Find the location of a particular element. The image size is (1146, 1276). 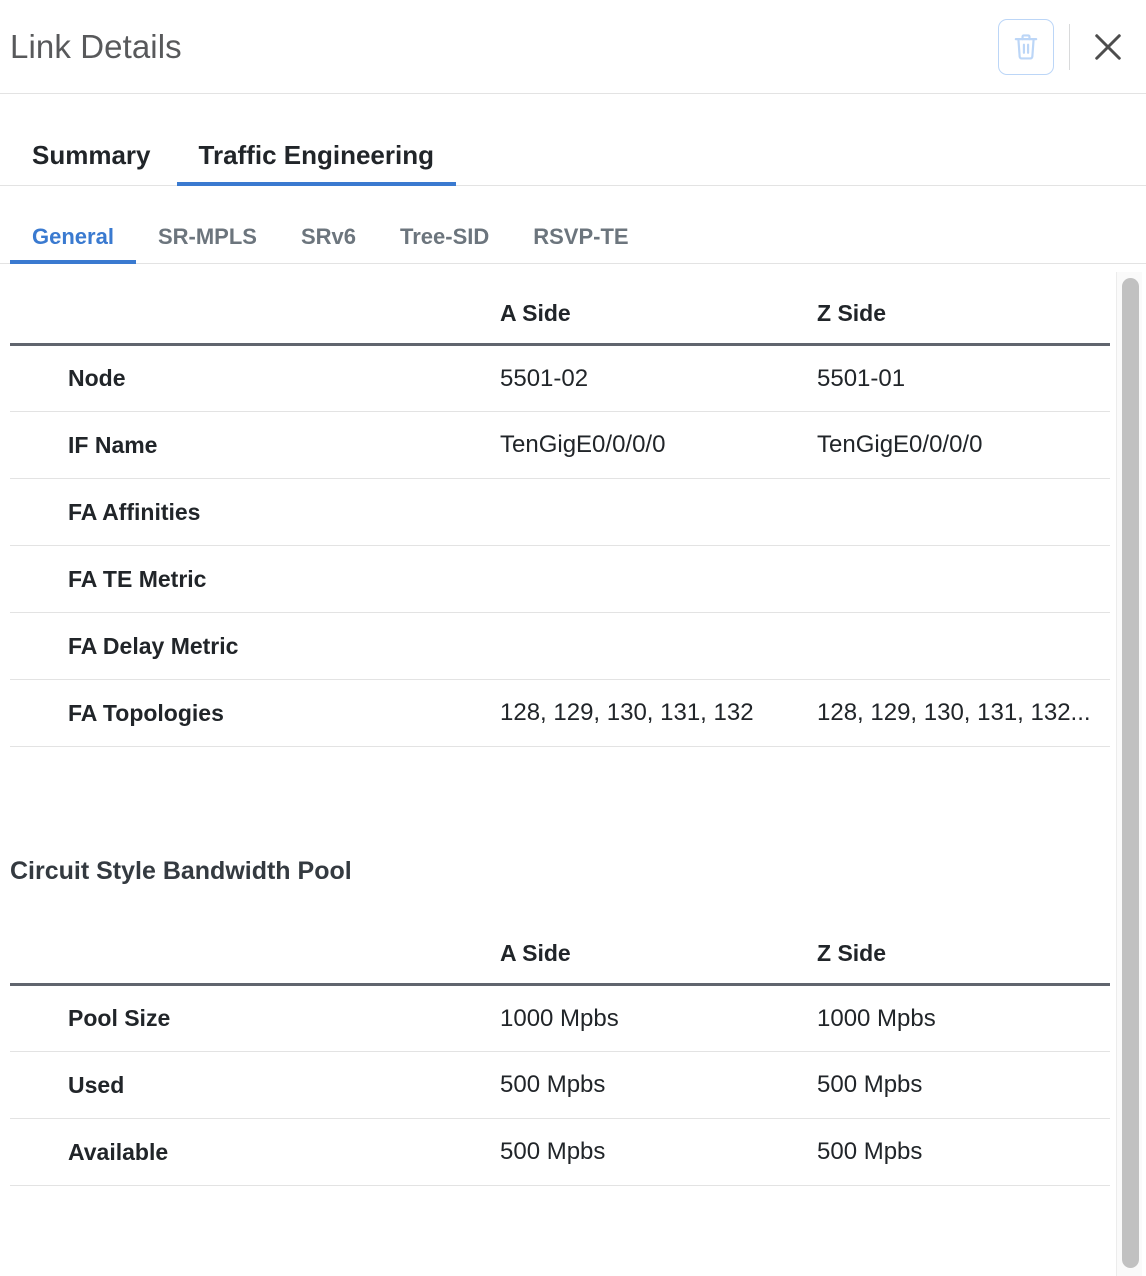

pool-col-a-side: A Side is located at coordinates (658, 963).